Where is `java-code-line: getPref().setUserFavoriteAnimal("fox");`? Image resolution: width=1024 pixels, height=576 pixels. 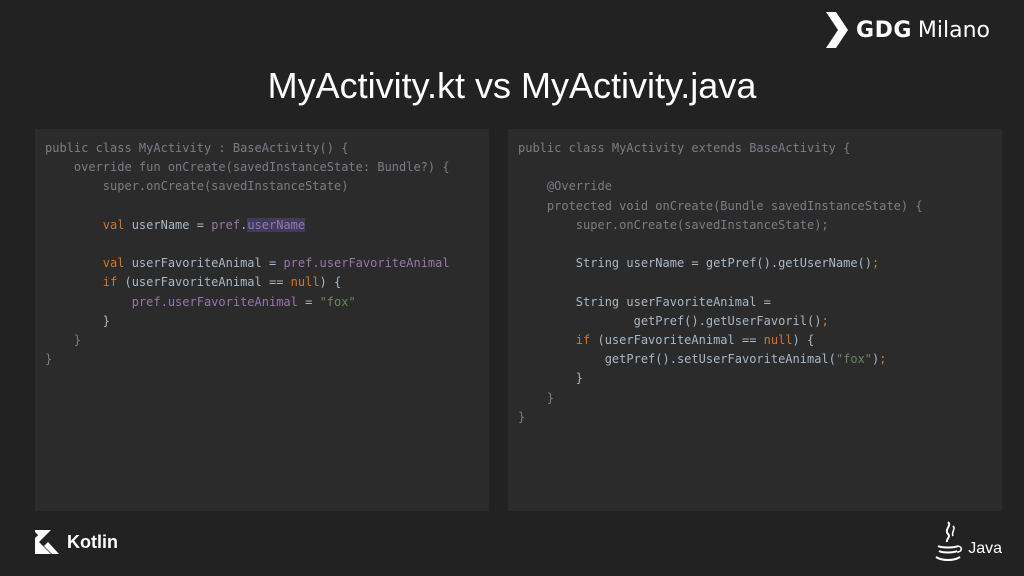
java-code-line: getPref().setUserFavoriteAnimal("fox"); is located at coordinates (702, 359).